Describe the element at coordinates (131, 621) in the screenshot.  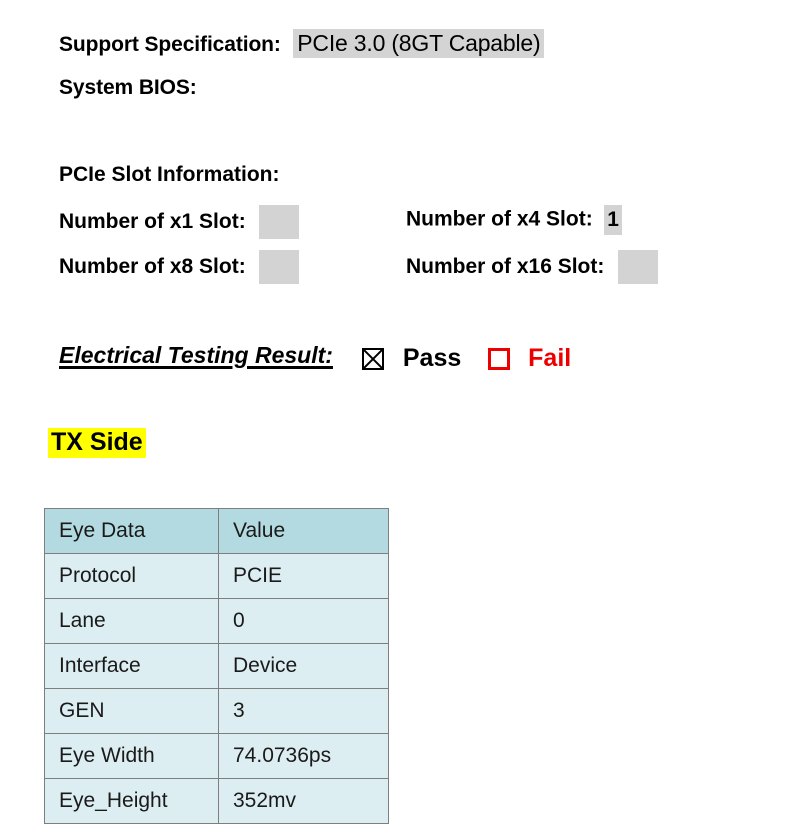
I see `row-key-lane: Lane` at that location.